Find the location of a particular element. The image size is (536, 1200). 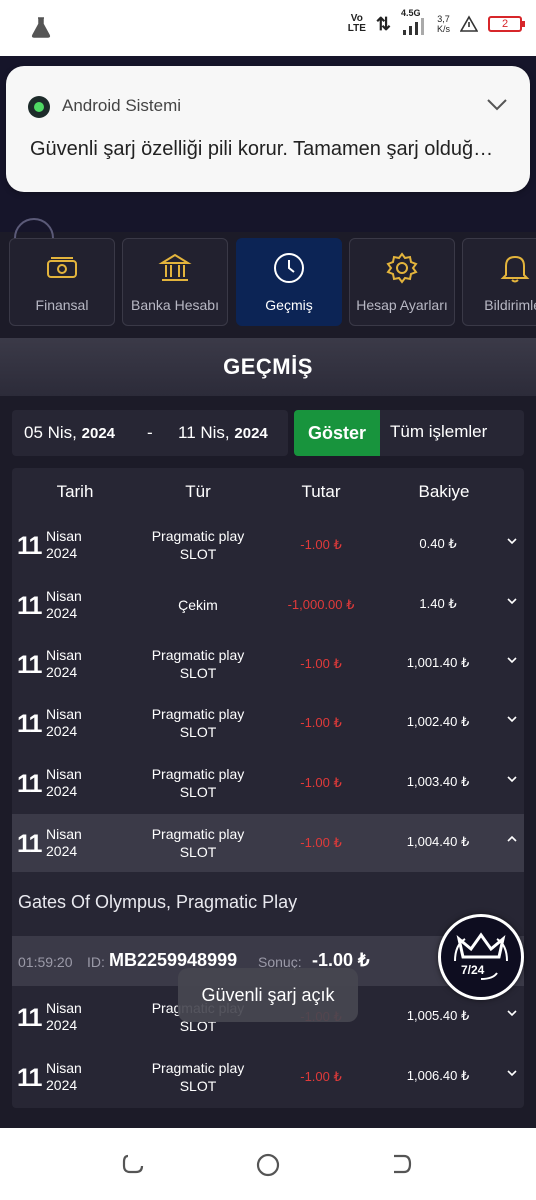

tab-hesap-ayarlari: Hesap Ayarları is located at coordinates (402, 282).